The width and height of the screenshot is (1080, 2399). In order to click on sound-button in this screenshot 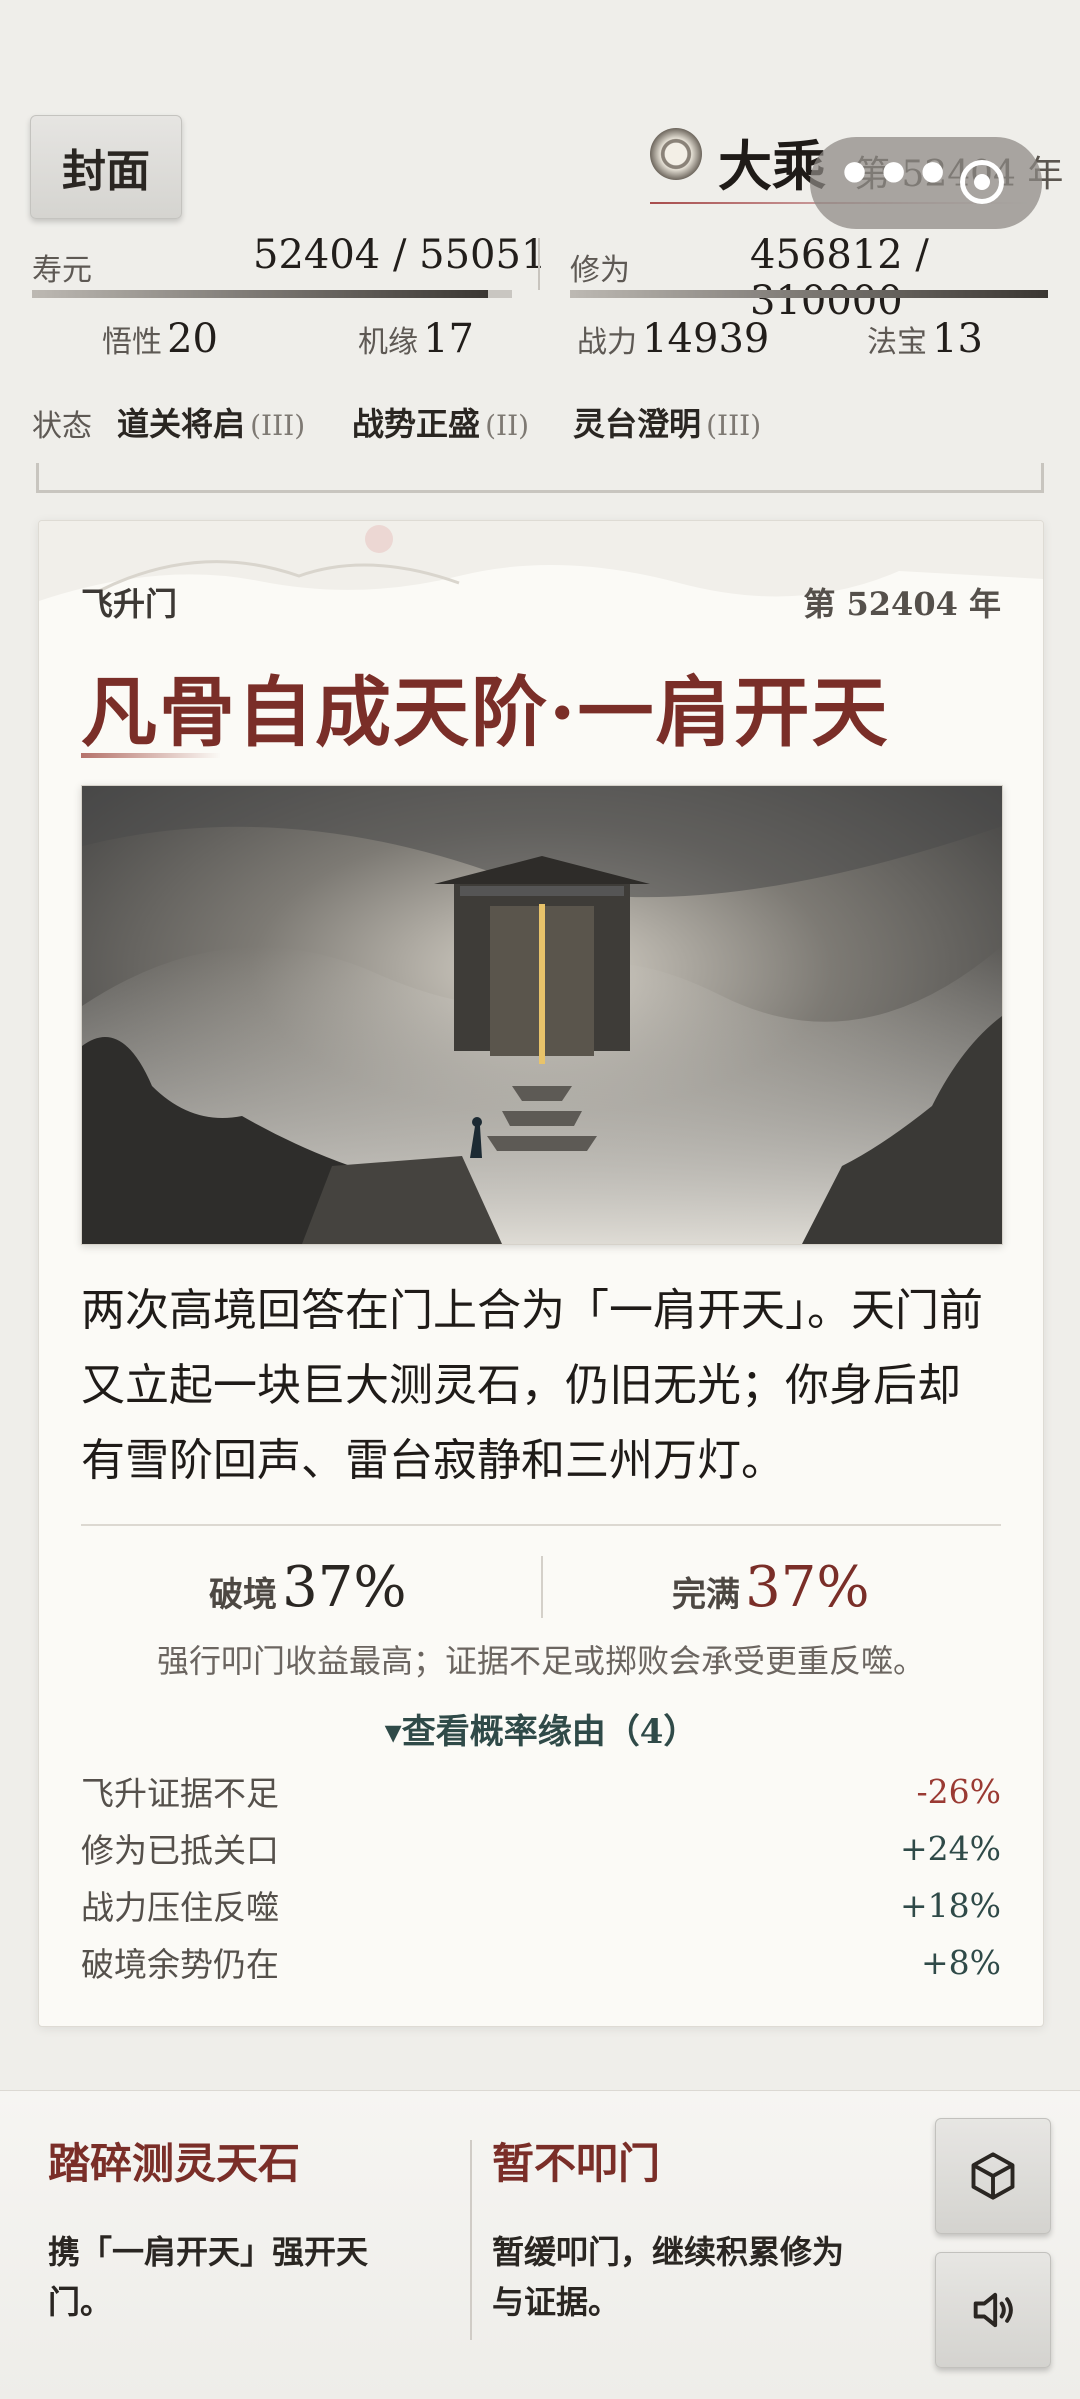, I will do `click(993, 2310)`.